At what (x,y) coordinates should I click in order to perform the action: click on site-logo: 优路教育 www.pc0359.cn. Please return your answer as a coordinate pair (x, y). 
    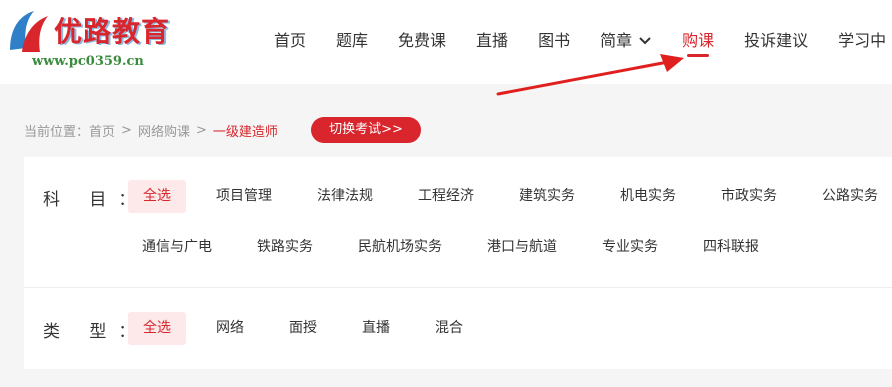
    Looking at the image, I should click on (109, 37).